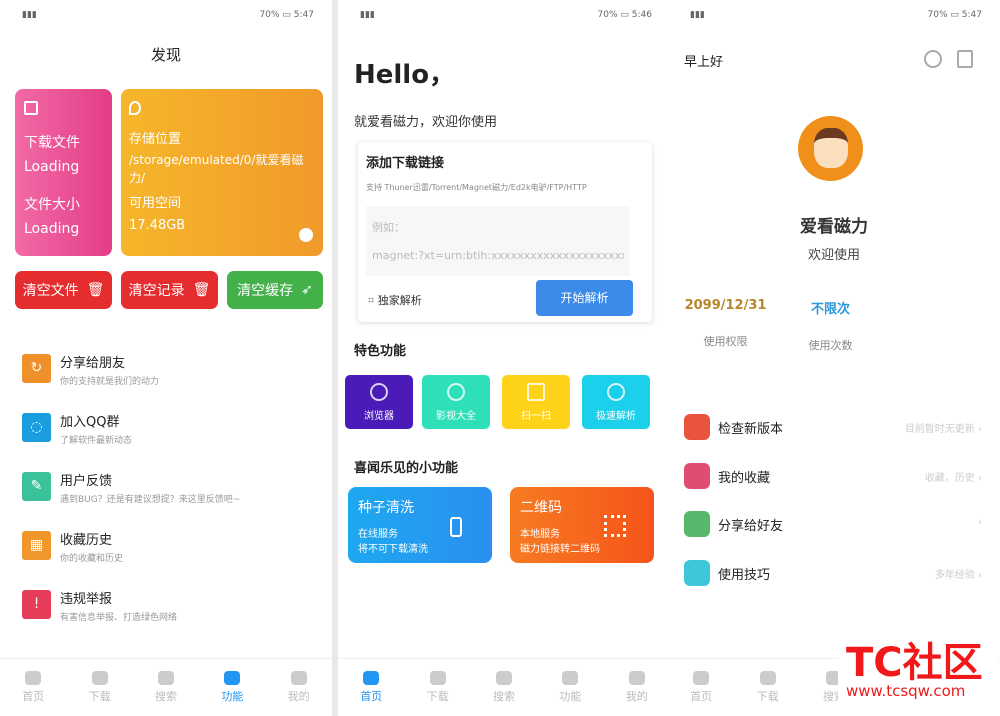 Image resolution: width=1000 pixels, height=716 pixels. I want to click on windows-icon: ▦, so click(36, 545).